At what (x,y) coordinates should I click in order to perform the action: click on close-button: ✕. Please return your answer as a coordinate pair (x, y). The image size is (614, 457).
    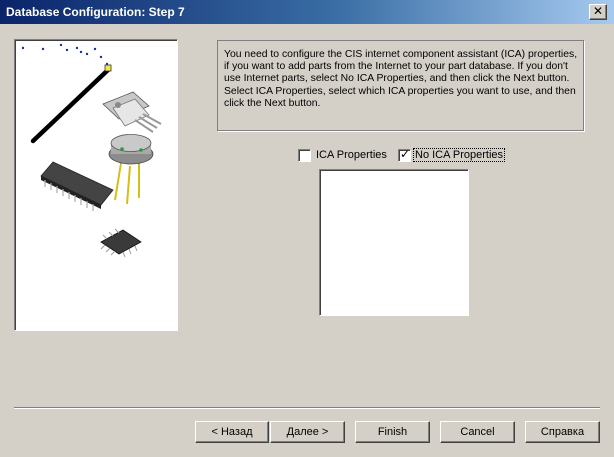
    Looking at the image, I should click on (598, 12).